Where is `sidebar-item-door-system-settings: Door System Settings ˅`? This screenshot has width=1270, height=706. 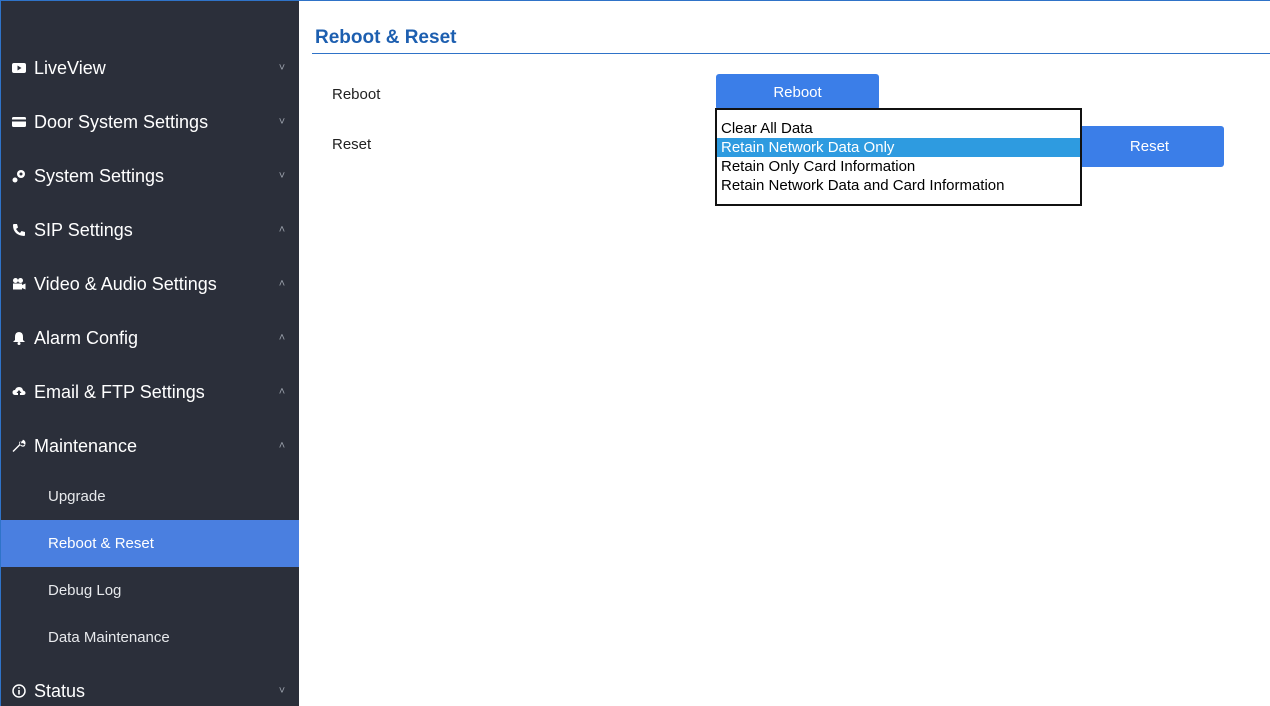
sidebar-item-door-system-settings: Door System Settings ˅ is located at coordinates (150, 122).